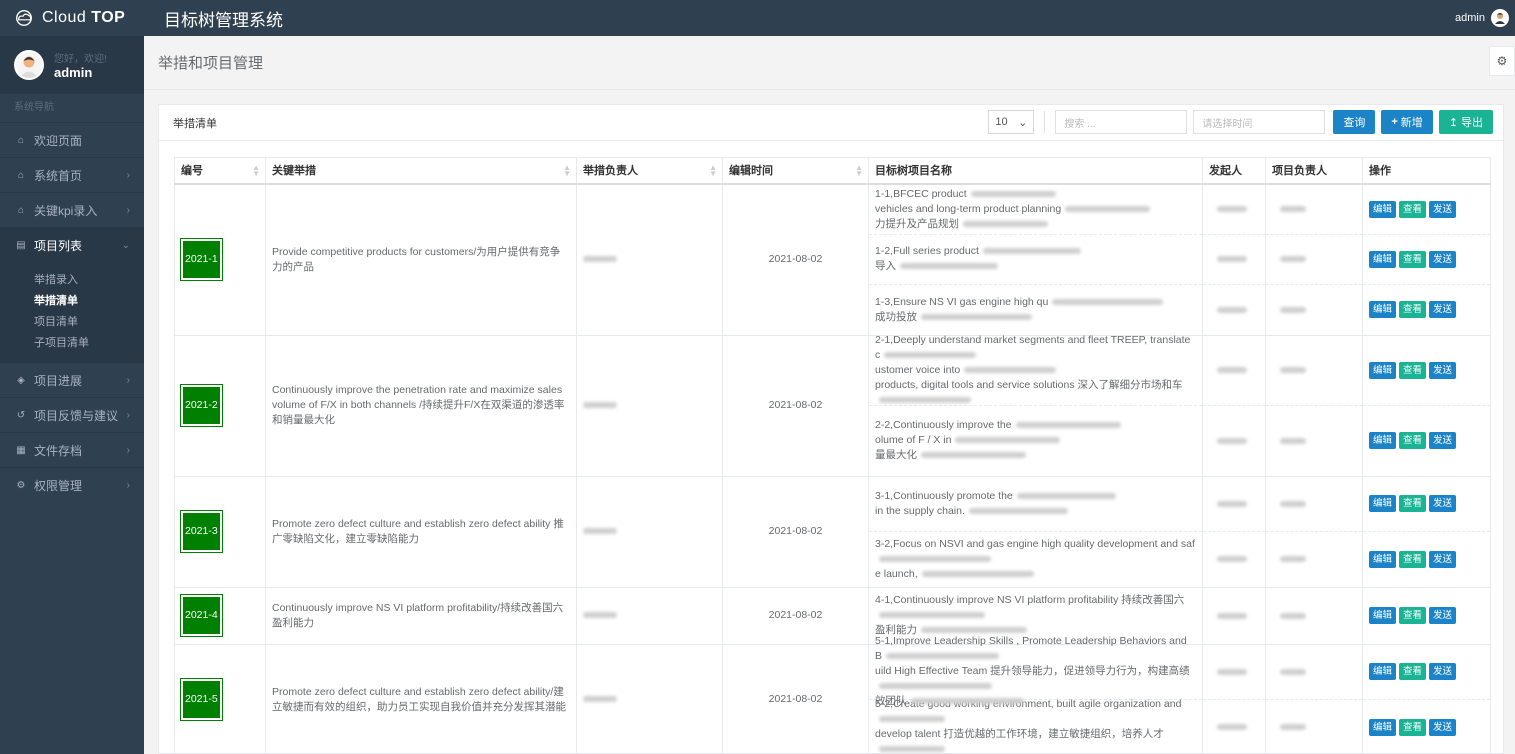 This screenshot has height=754, width=1515. What do you see at coordinates (1019, 302) in the screenshot?
I see `project-name-line: 1-3,Ensure NS VI gas engine high qu` at bounding box center [1019, 302].